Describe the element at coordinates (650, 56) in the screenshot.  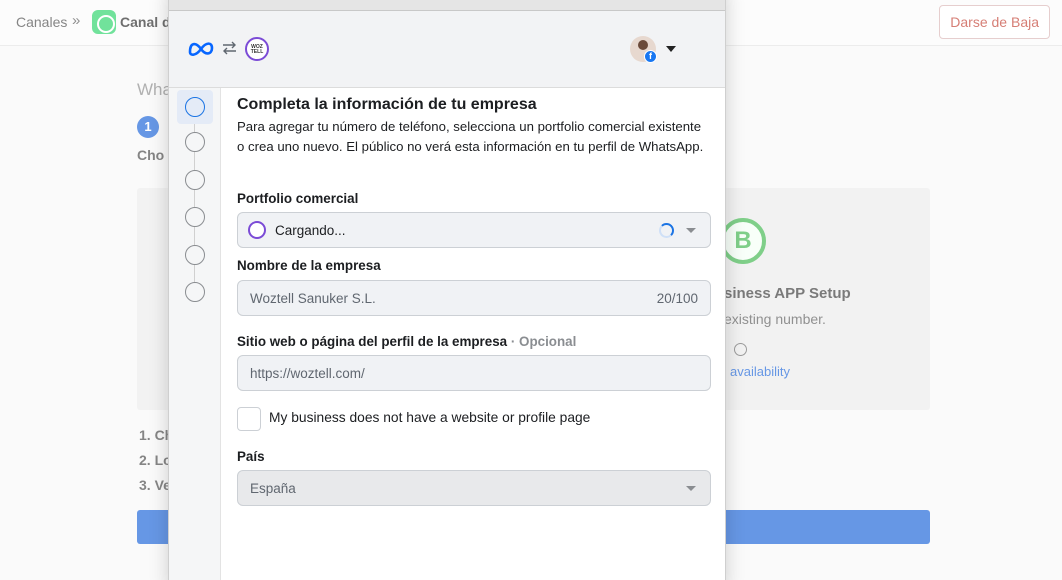
I see `facebook-badge-icon: f` at that location.